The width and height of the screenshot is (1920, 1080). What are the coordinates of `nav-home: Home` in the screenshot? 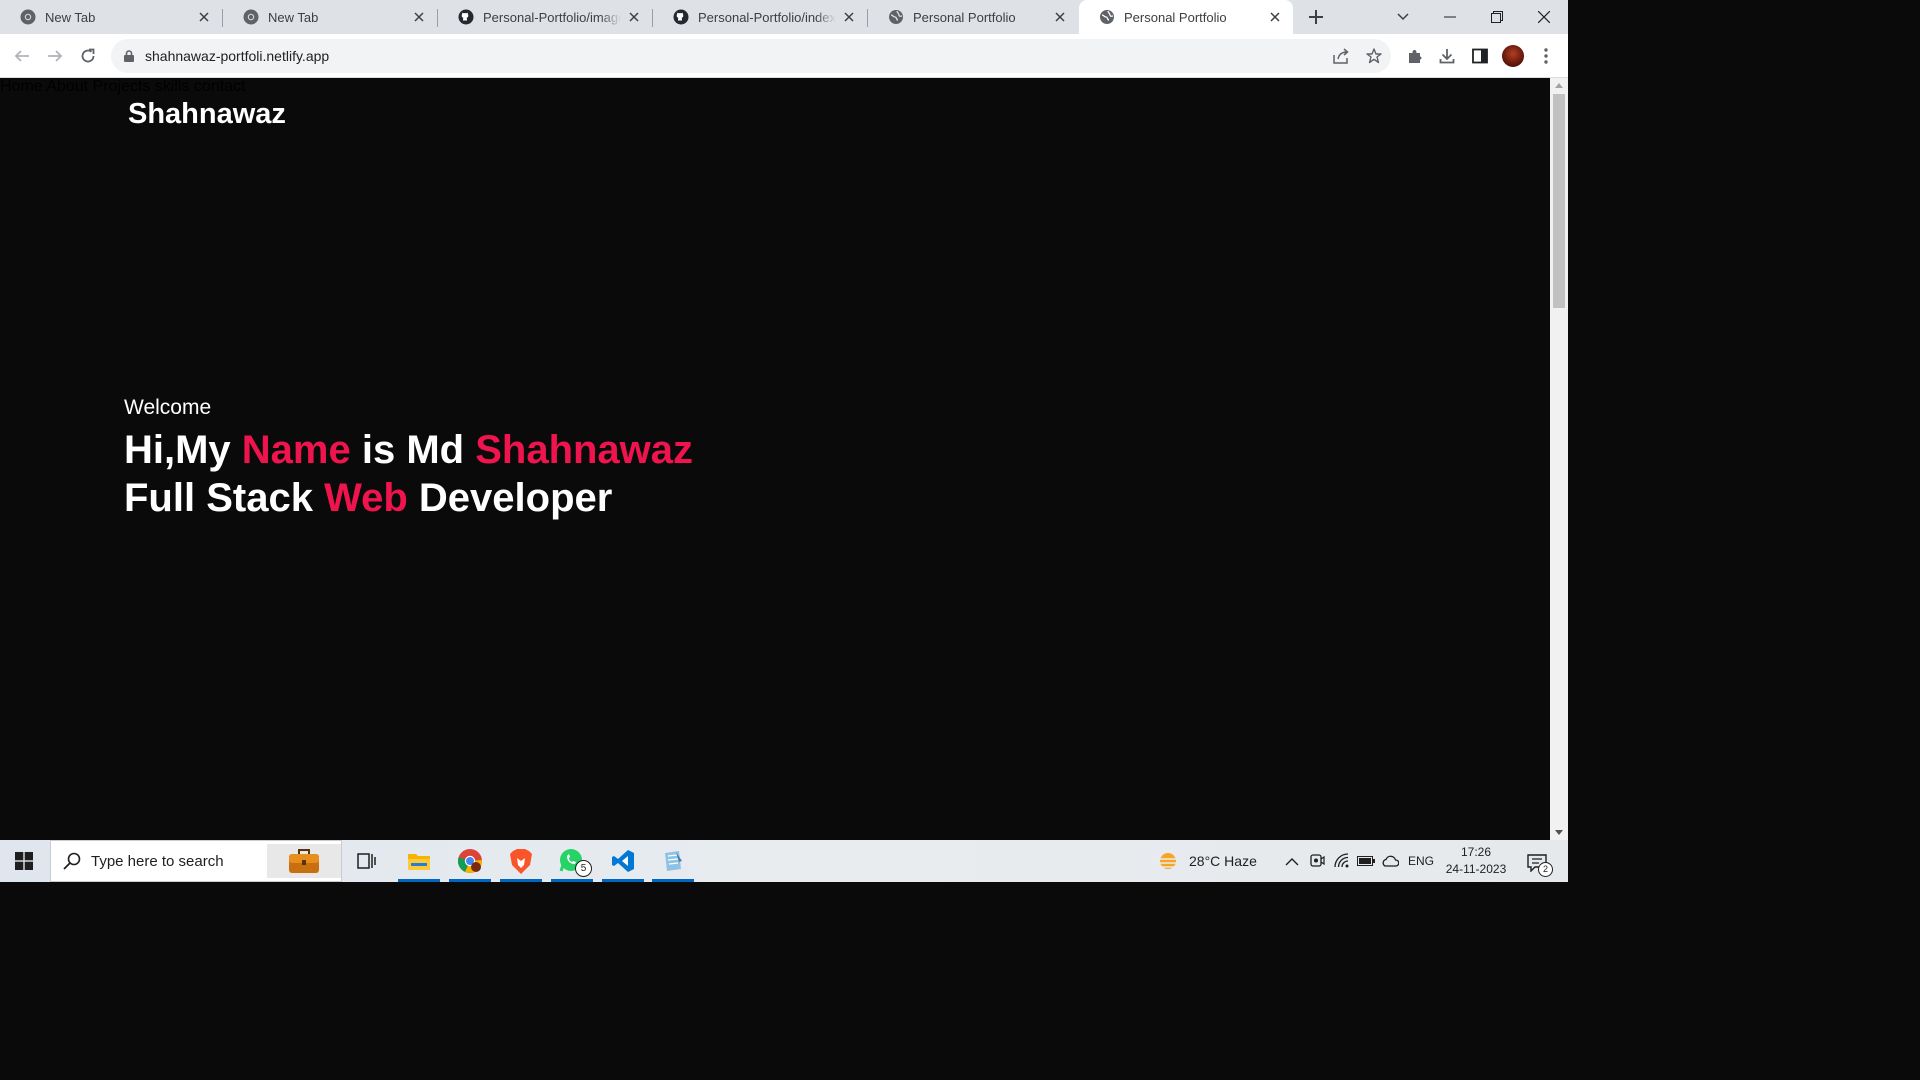 It's located at (21, 86).